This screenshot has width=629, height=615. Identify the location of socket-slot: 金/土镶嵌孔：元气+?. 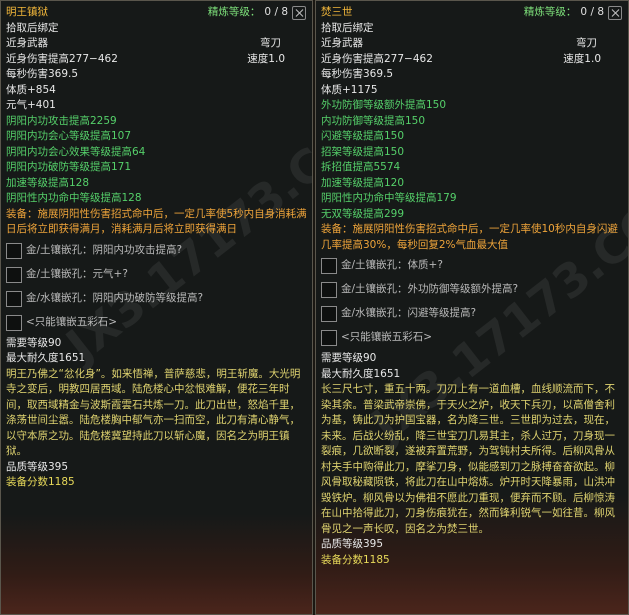
(156, 275).